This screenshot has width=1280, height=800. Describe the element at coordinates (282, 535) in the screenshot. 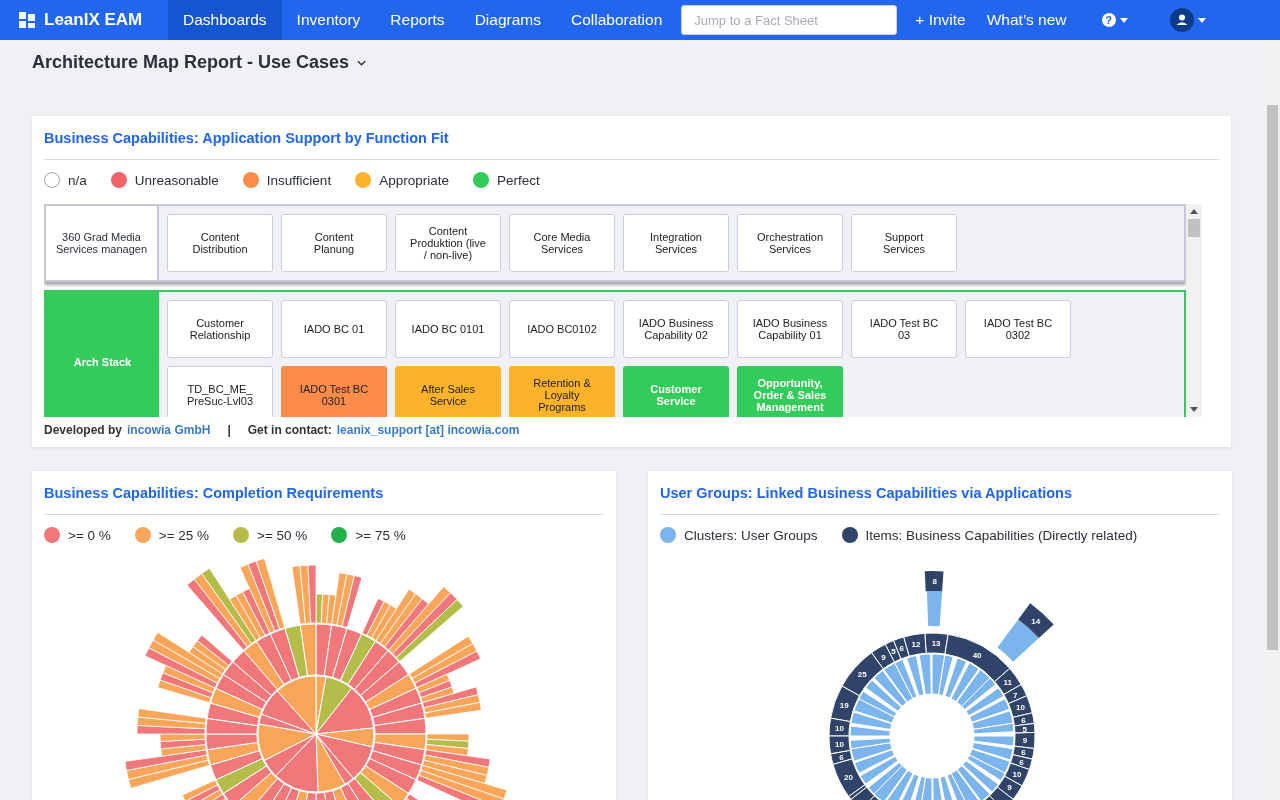

I see `legend-label: >= 50 %` at that location.